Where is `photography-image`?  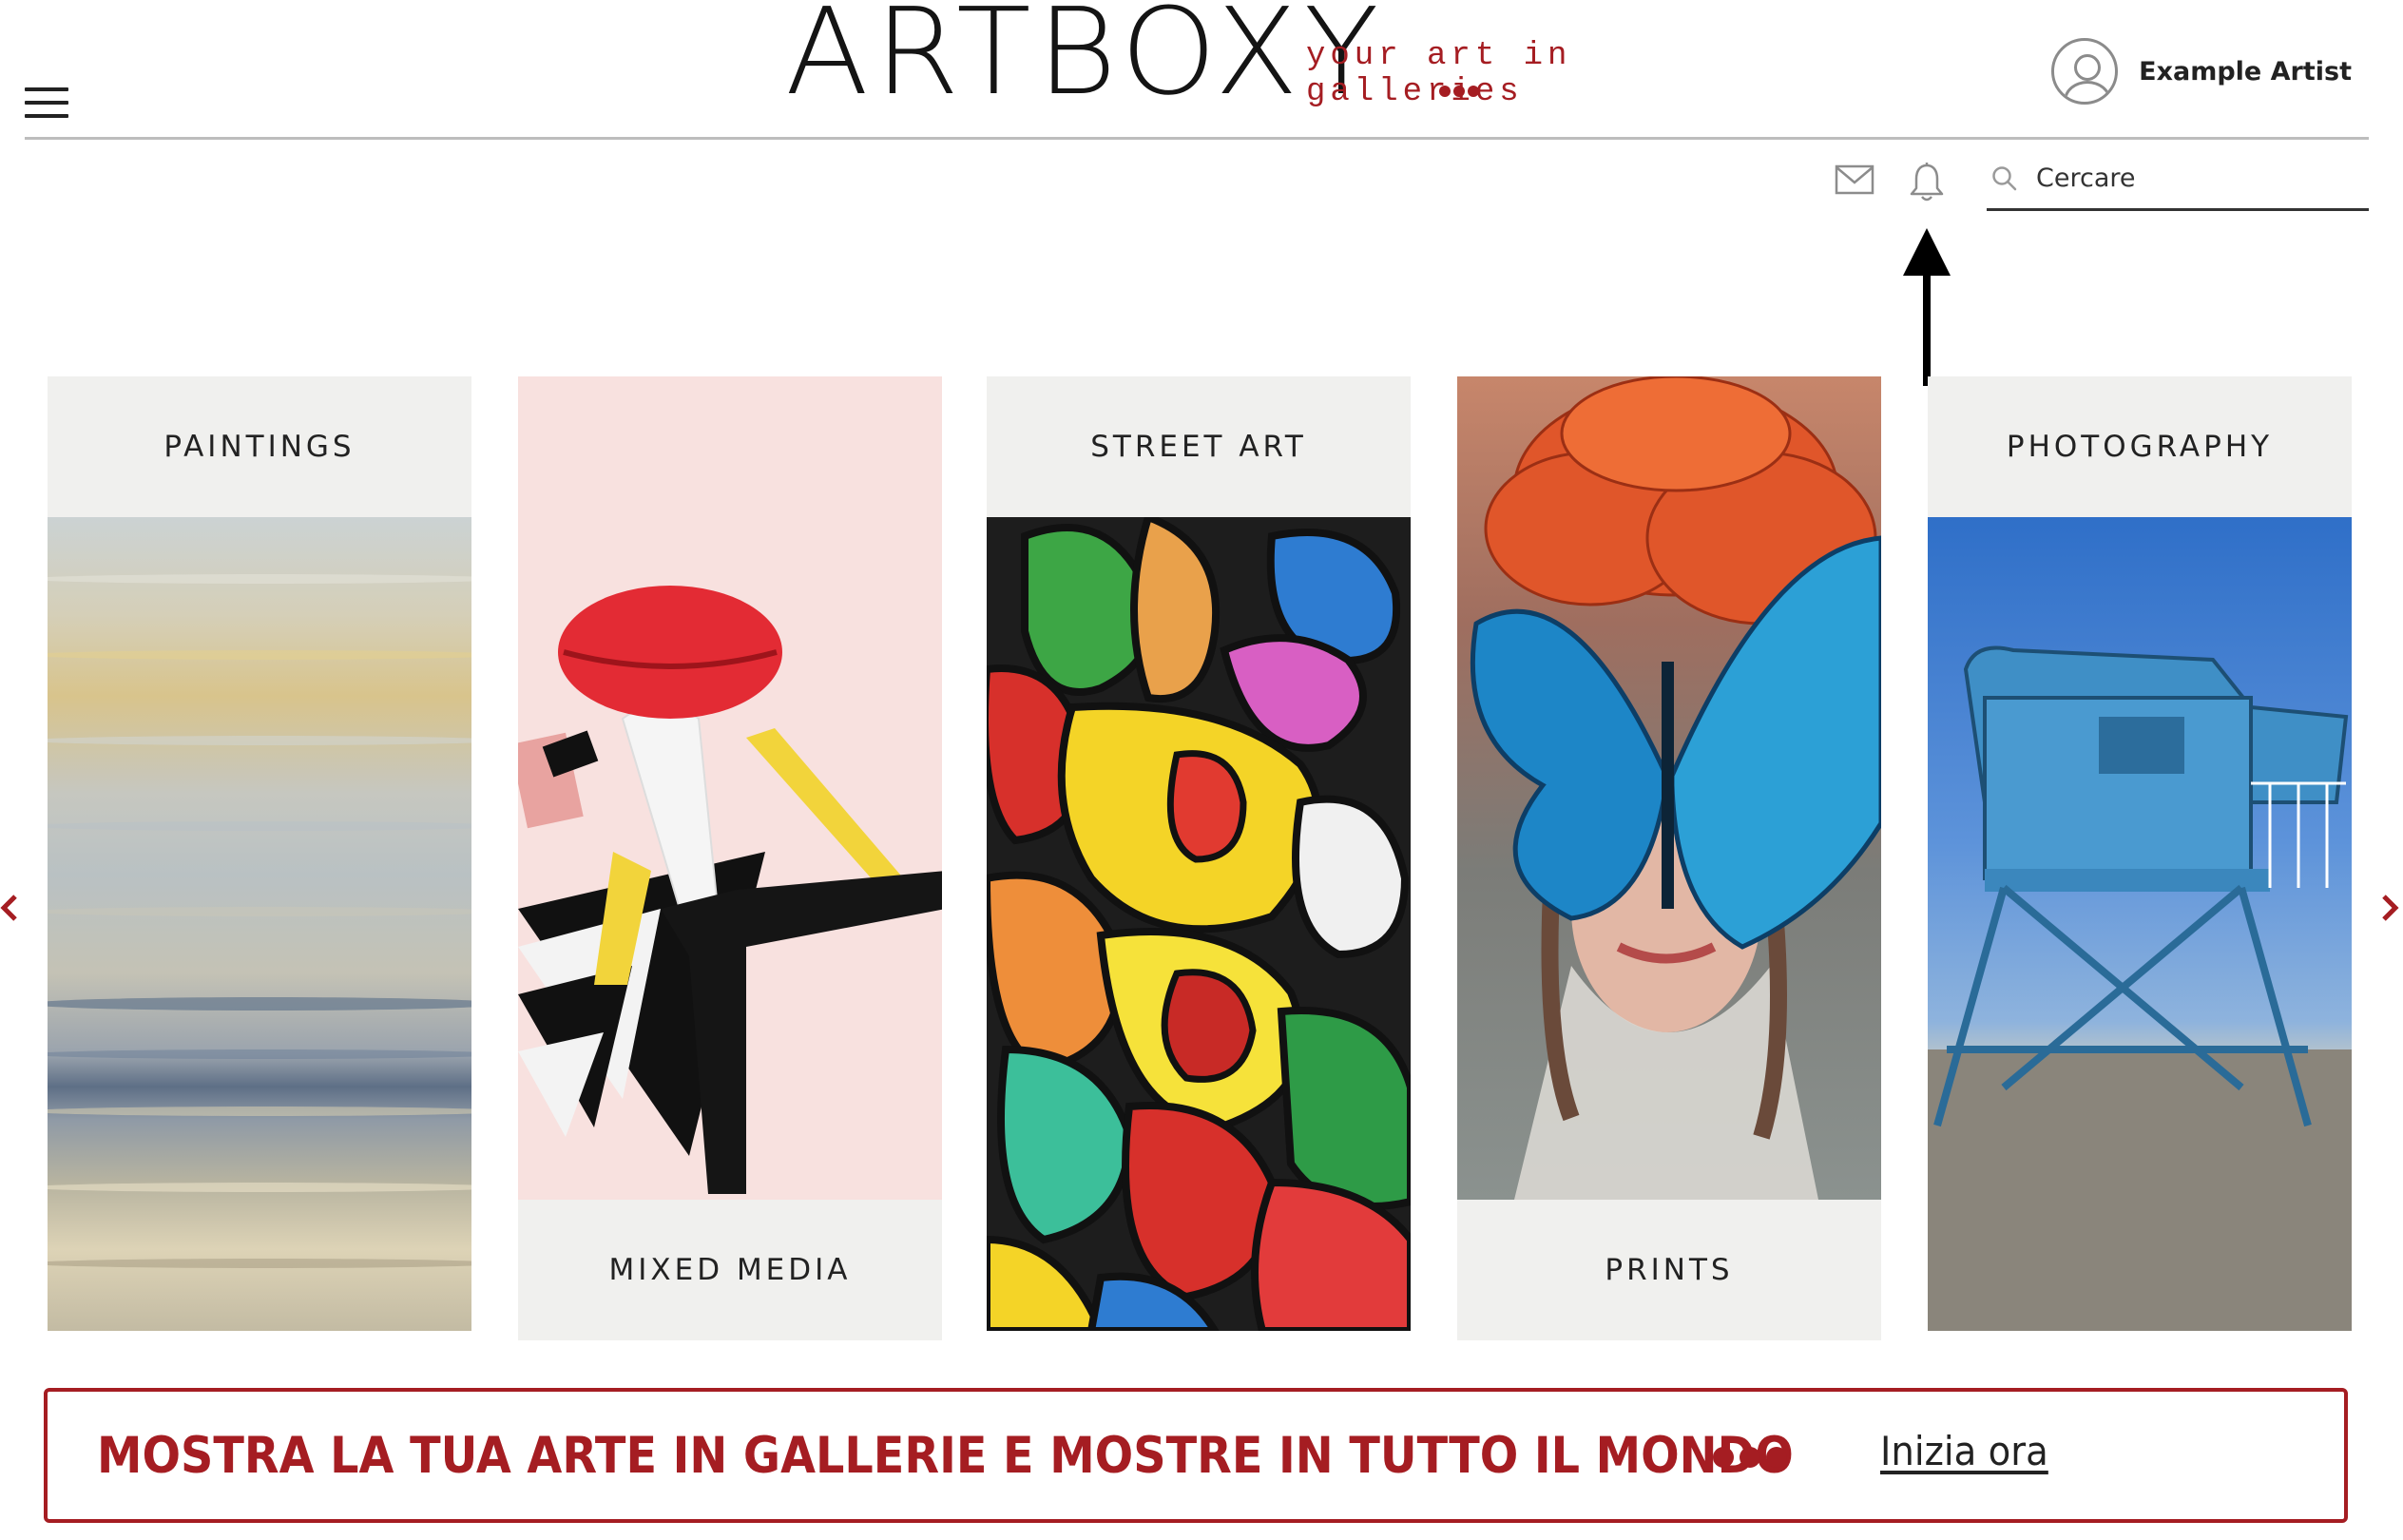 photography-image is located at coordinates (2140, 924).